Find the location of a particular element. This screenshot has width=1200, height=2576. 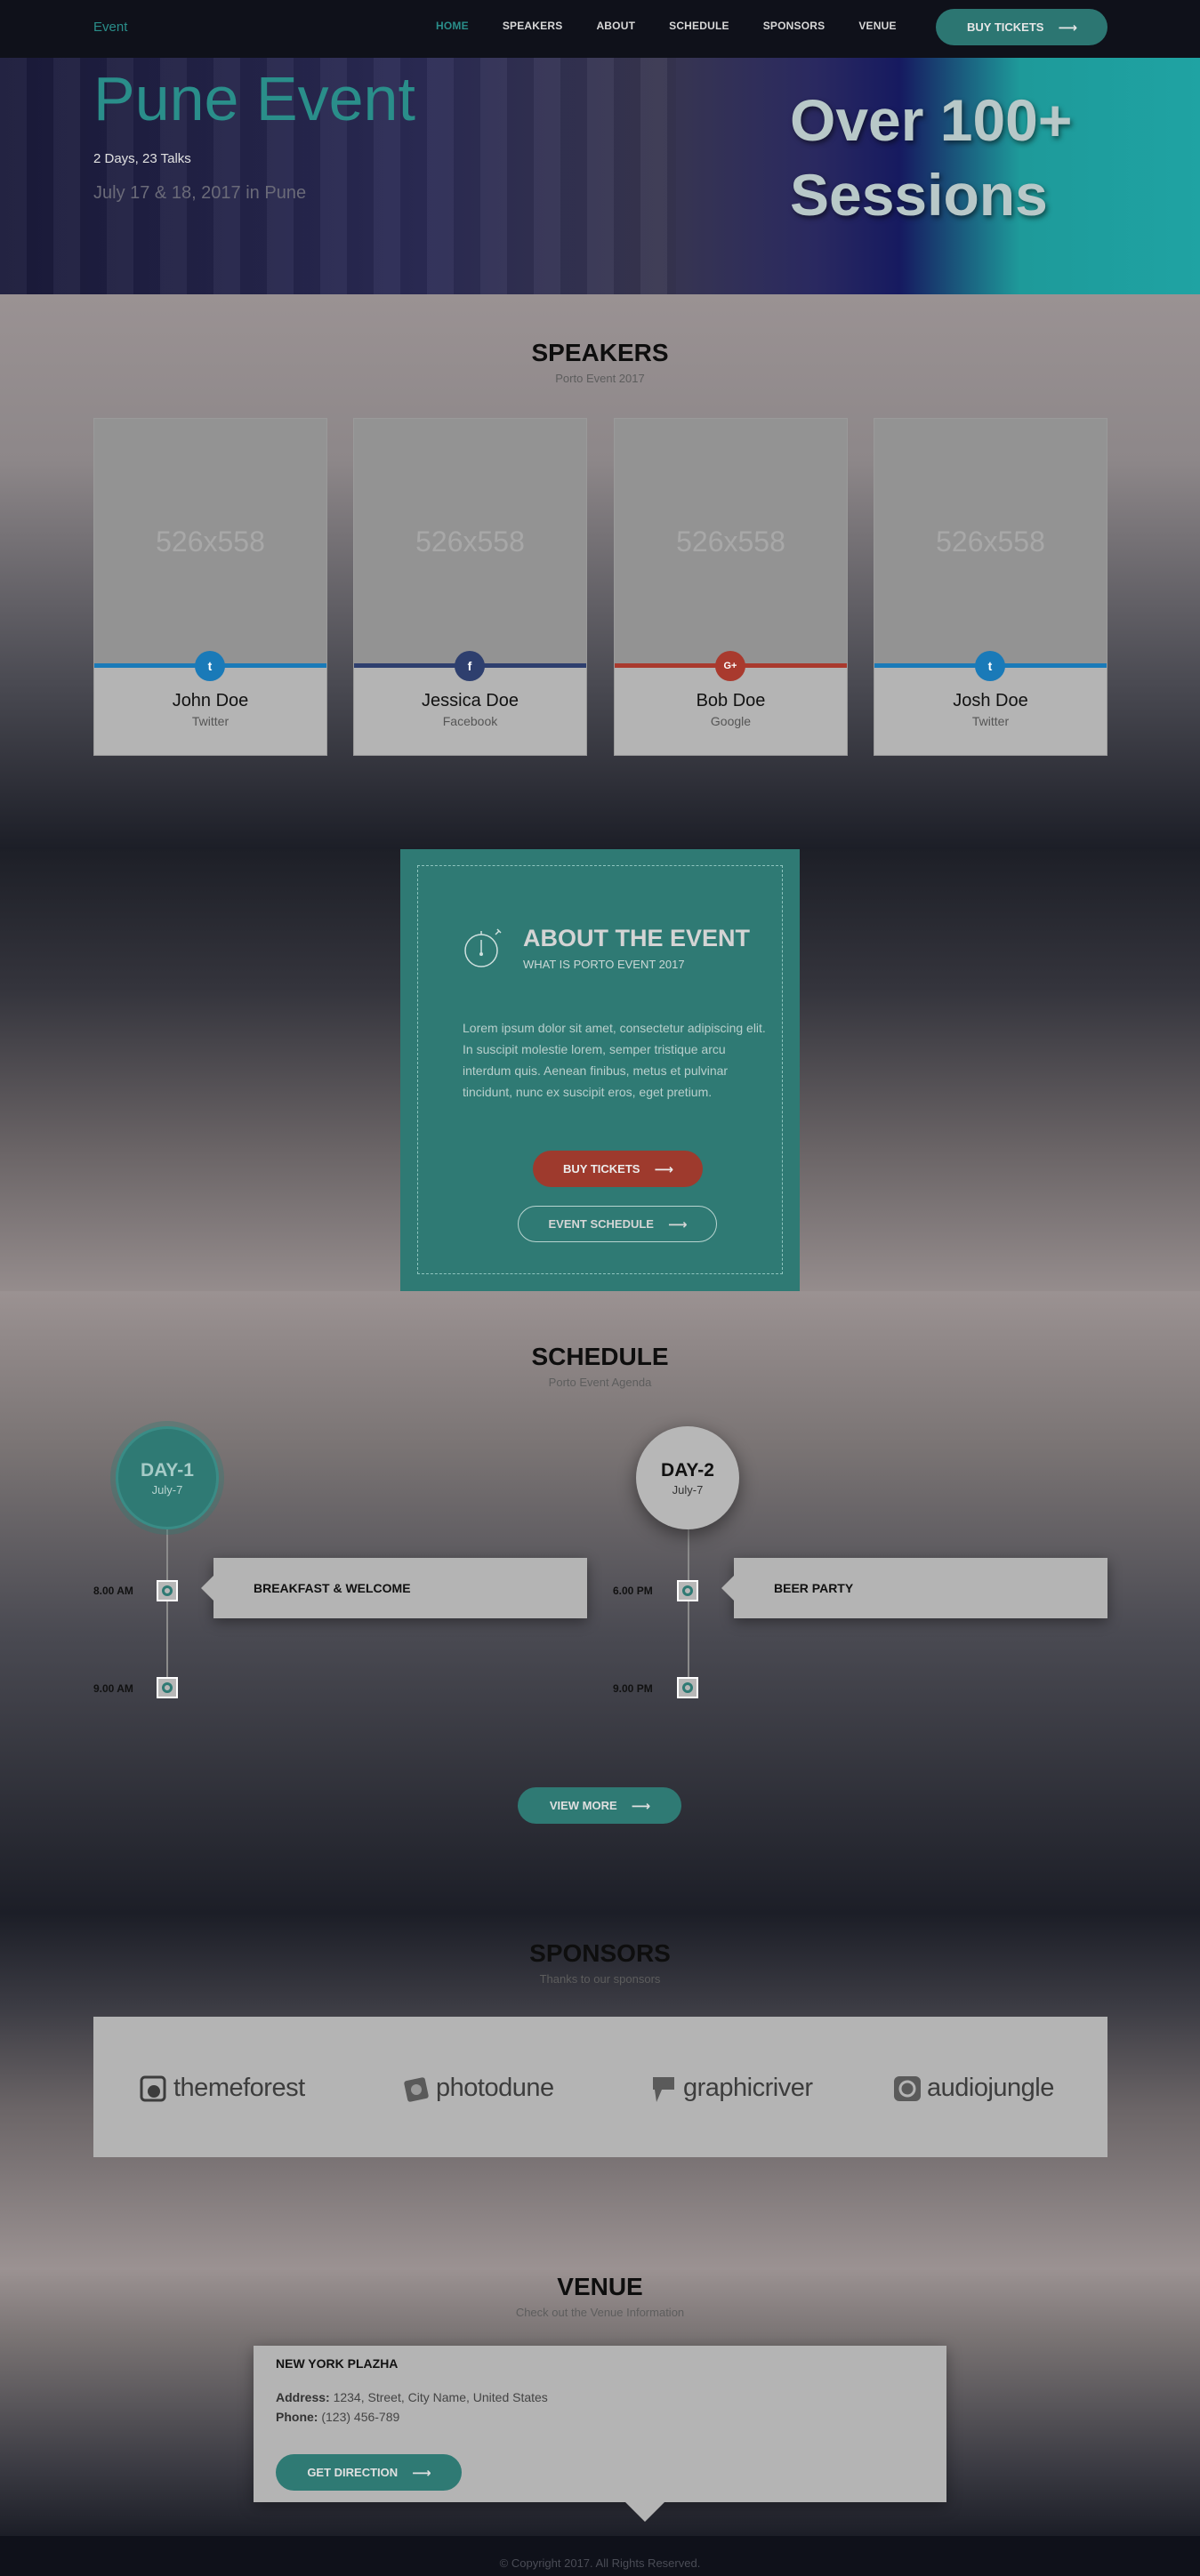

nav-item-home: HOME is located at coordinates (453, 26).